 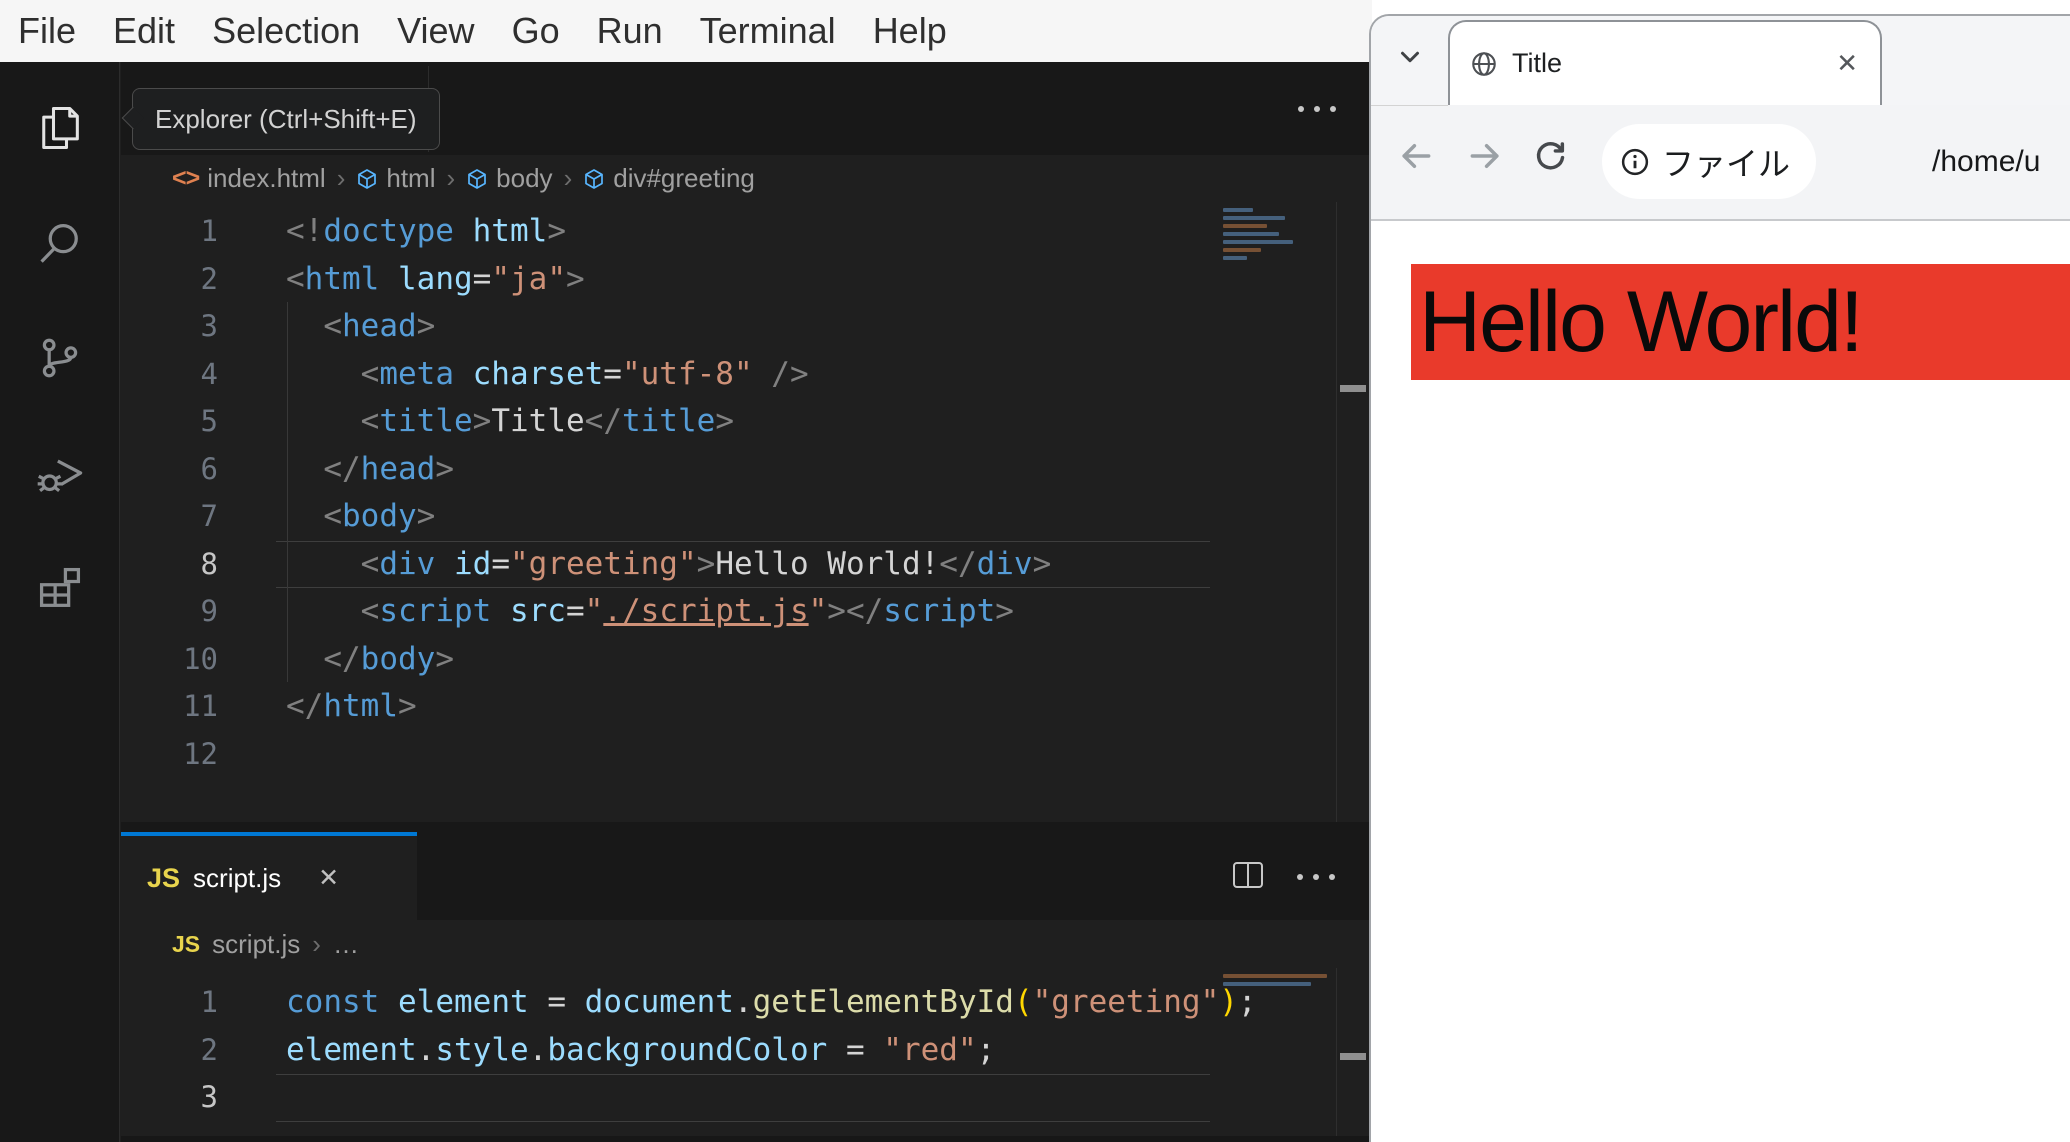 I want to click on code-line: 1 <!doctype html>, so click(x=745, y=232).